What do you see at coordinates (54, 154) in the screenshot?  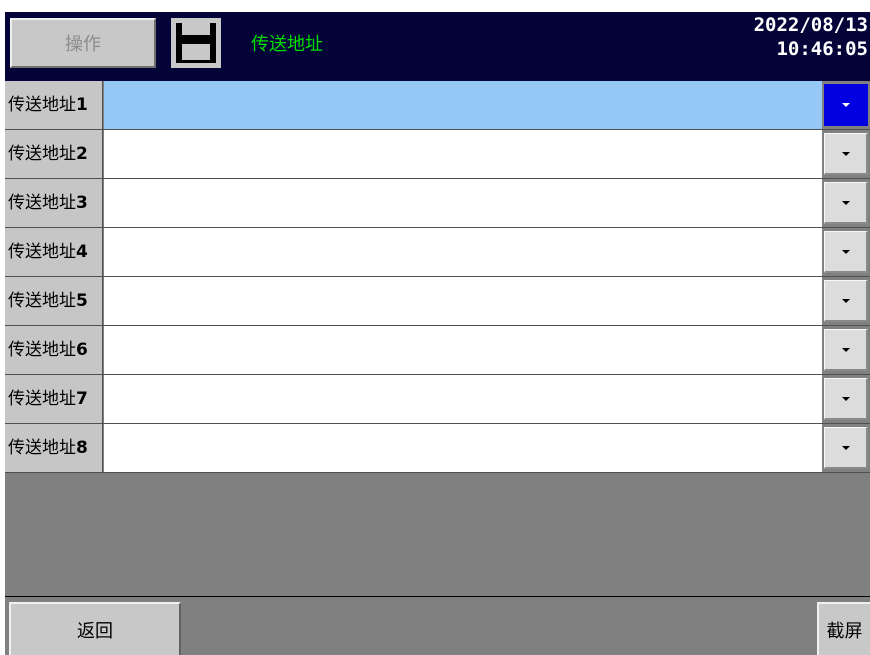 I see `row-label: 传送地址2` at bounding box center [54, 154].